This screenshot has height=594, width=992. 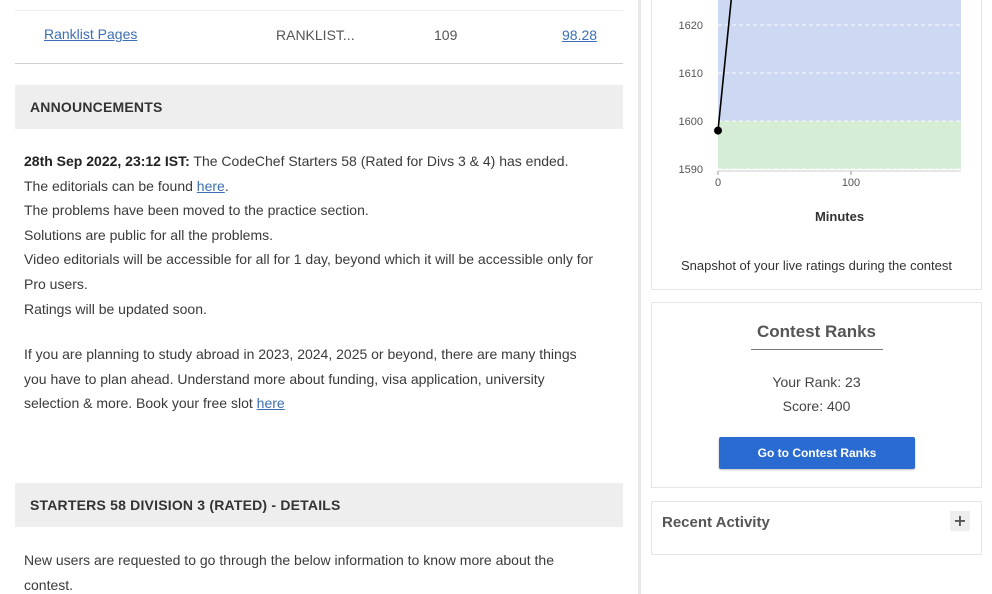 What do you see at coordinates (839, 216) in the screenshot?
I see `x-axis-title: Minutes` at bounding box center [839, 216].